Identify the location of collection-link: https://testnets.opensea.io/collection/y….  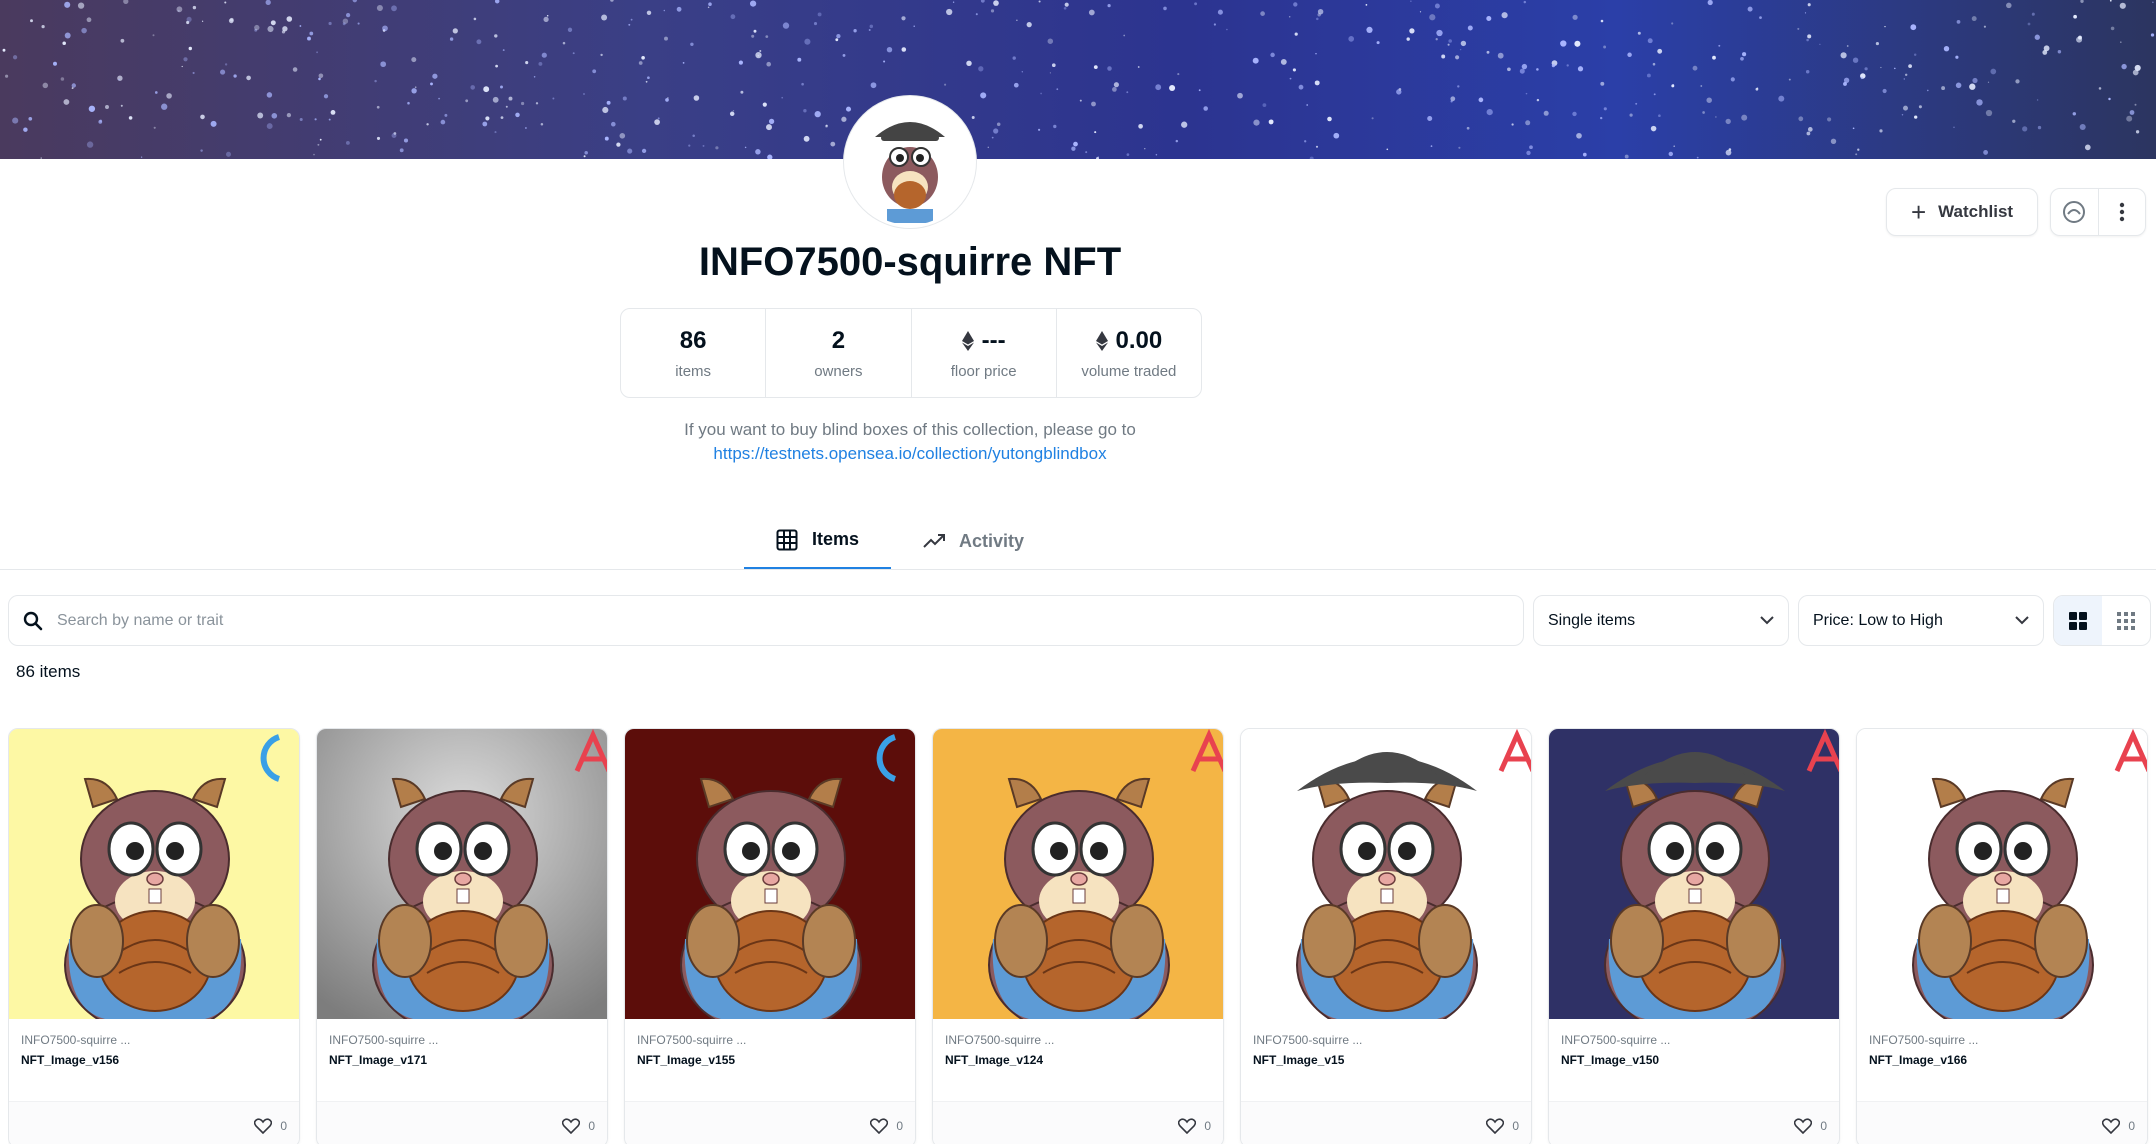
(910, 454).